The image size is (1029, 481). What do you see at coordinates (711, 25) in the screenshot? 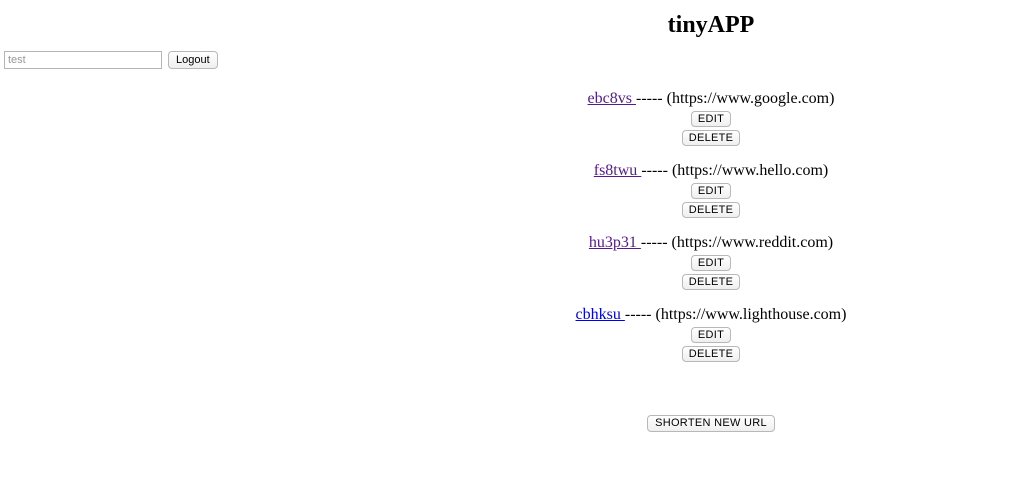
I see `page-title: tinyAPP` at bounding box center [711, 25].